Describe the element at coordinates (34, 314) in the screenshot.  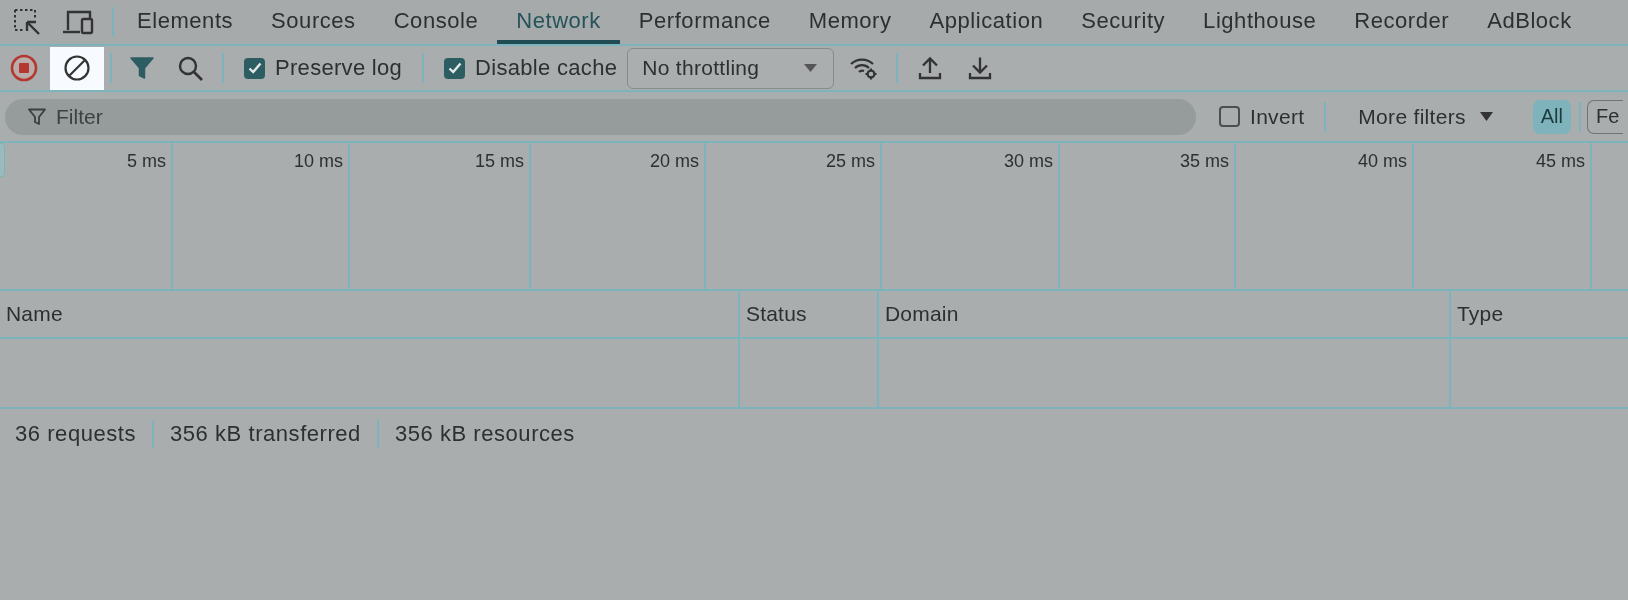
I see `column-header: Name` at that location.